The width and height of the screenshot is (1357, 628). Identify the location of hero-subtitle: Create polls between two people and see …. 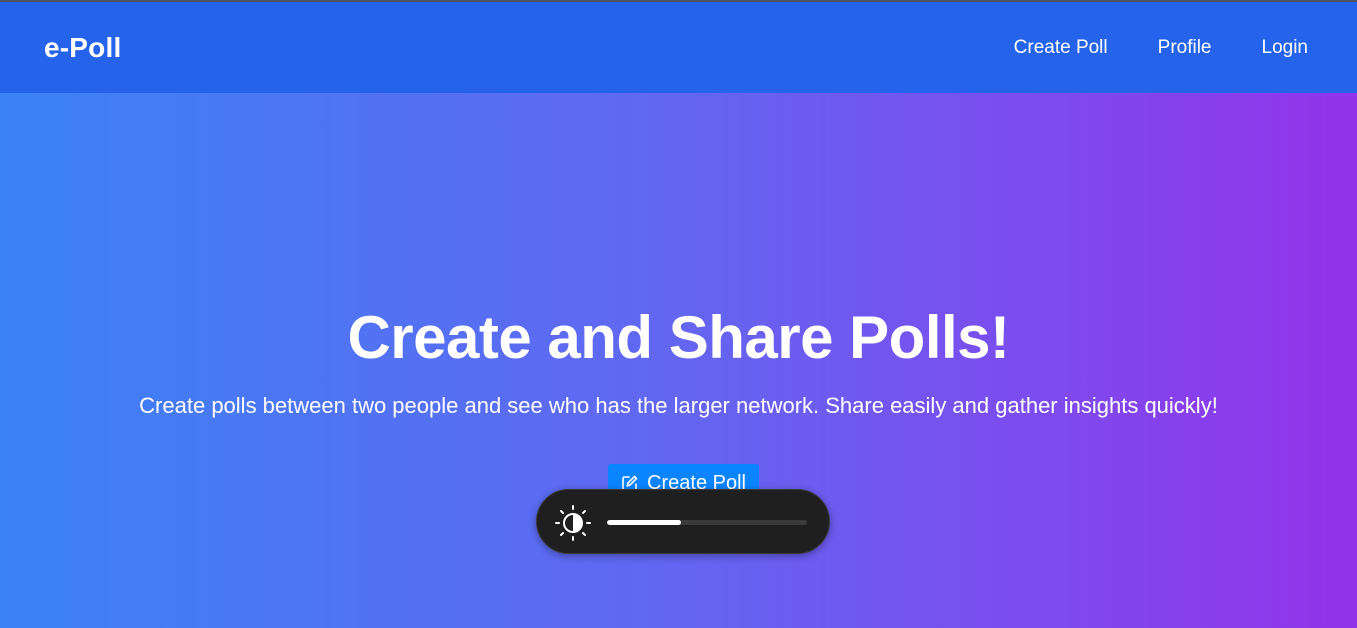
(678, 405).